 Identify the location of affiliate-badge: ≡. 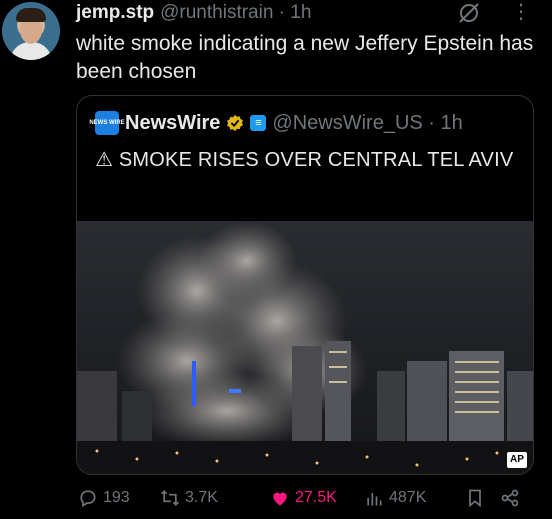
(258, 123).